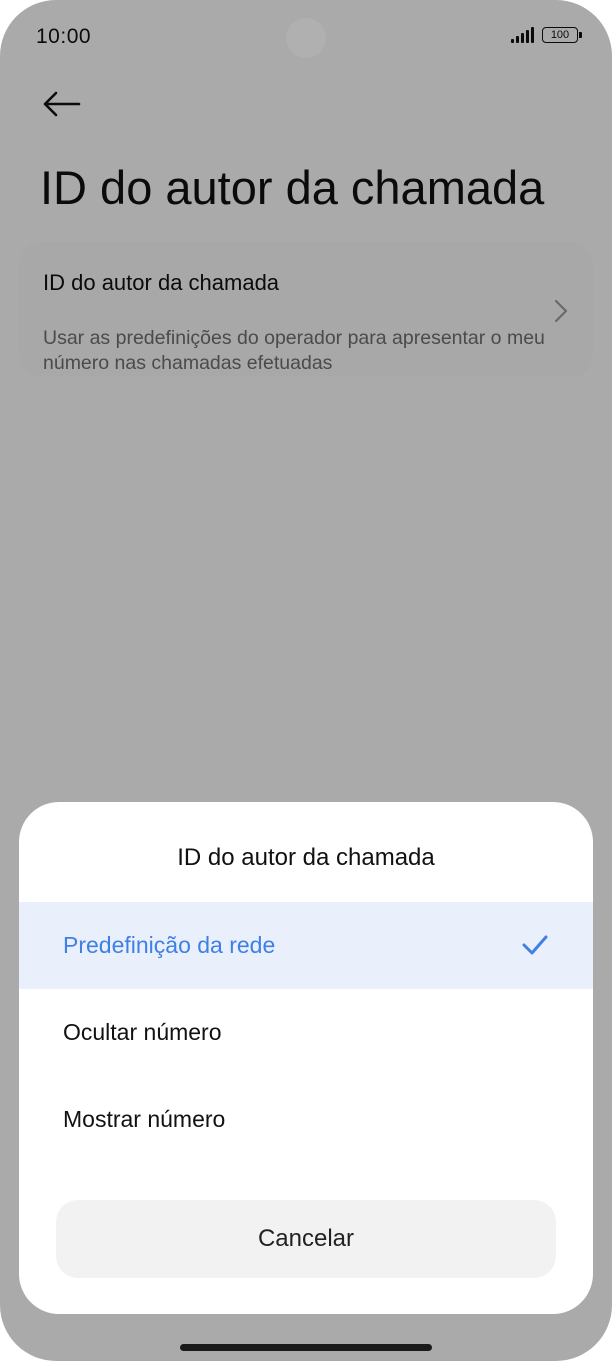  I want to click on dialog-title: ID do autor da chamada, so click(306, 857).